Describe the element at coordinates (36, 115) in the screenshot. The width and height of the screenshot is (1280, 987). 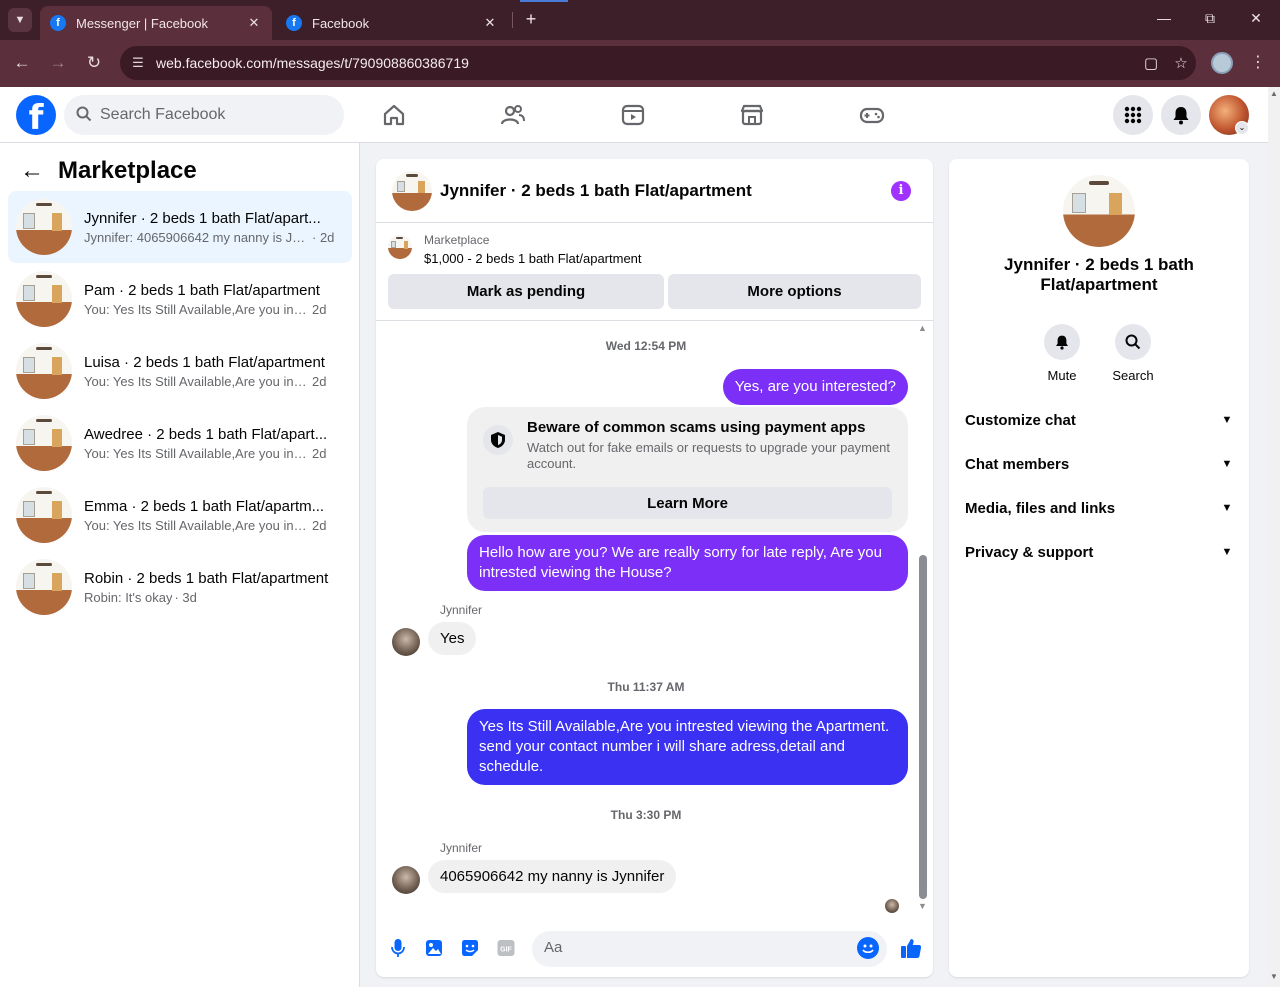
I see `facebook-logo-icon: f` at that location.